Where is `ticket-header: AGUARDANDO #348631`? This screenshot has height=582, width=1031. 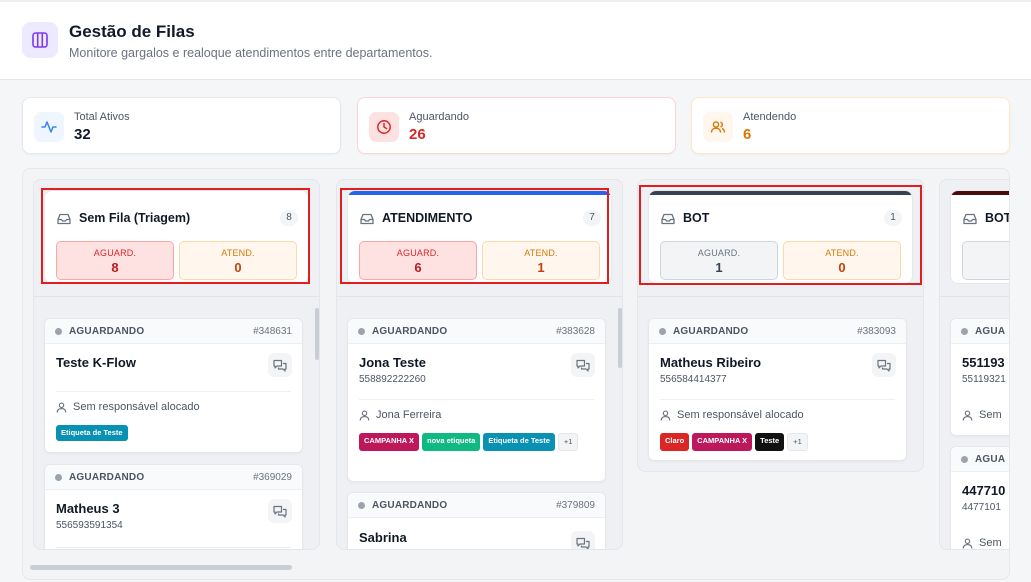
ticket-header: AGUARDANDO #348631 is located at coordinates (173, 331).